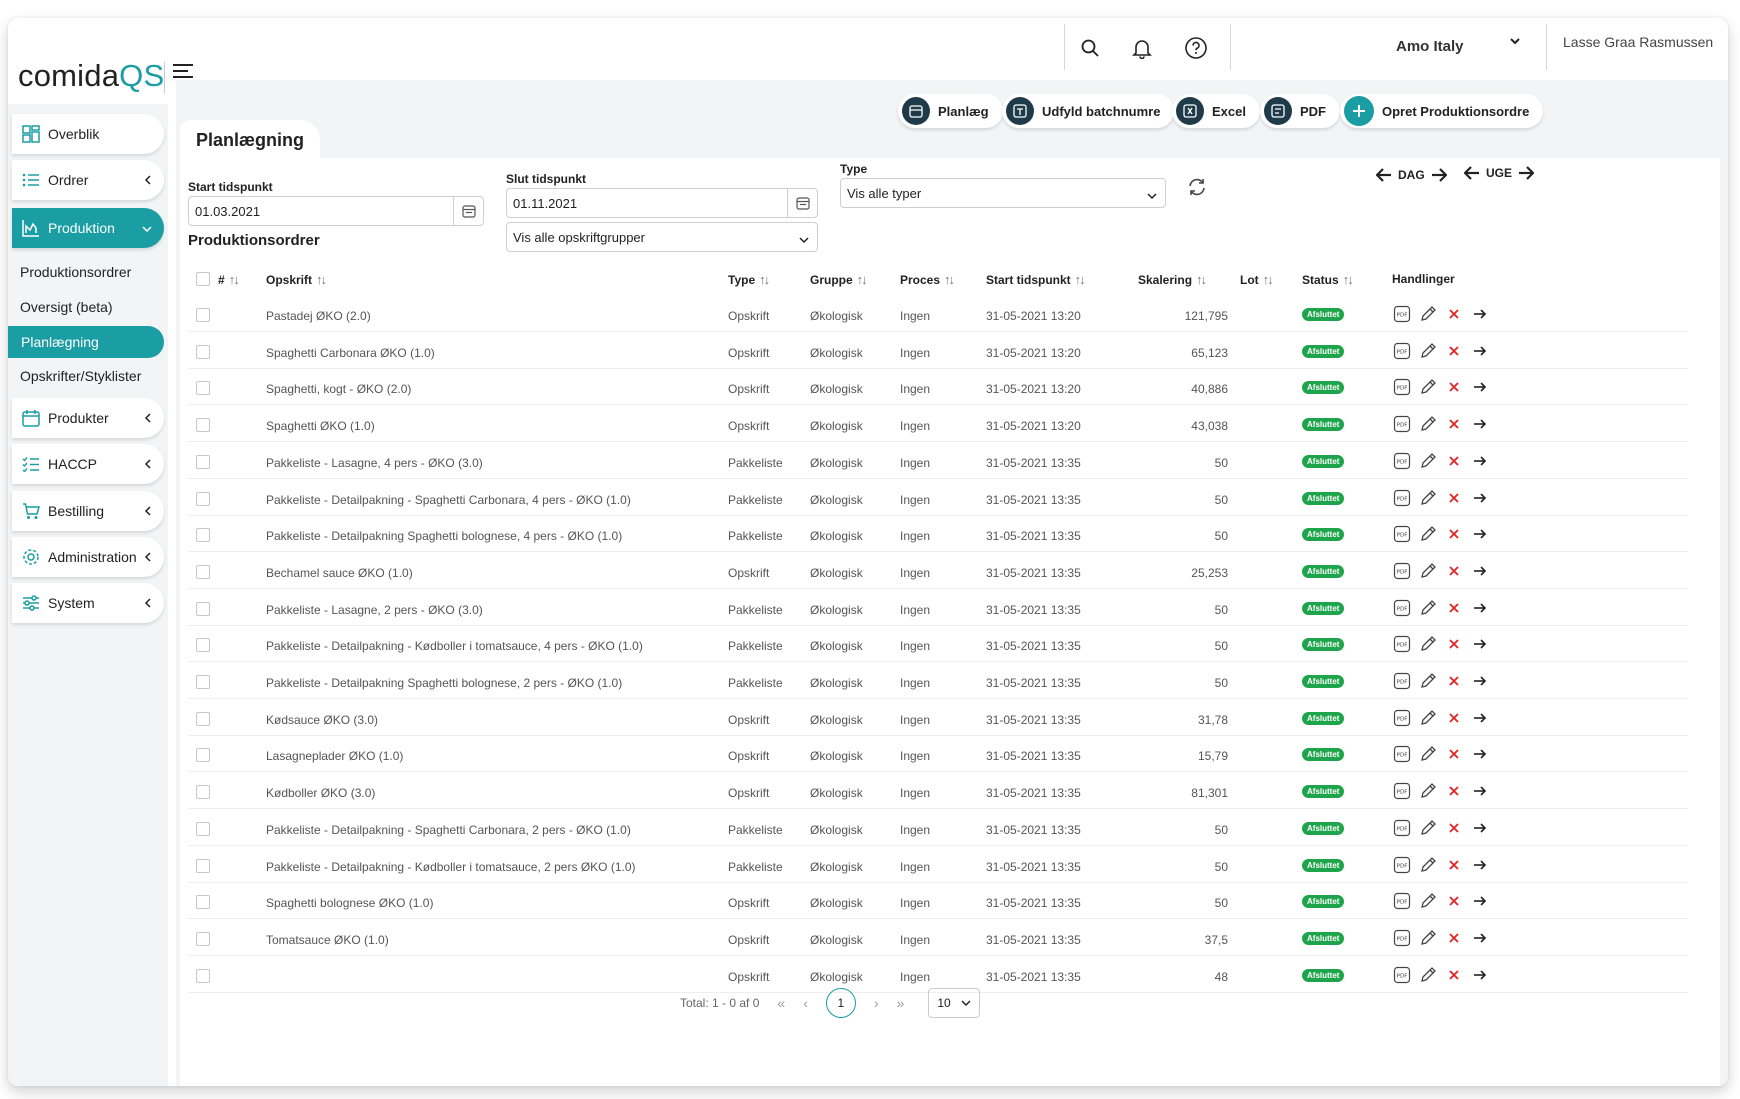  What do you see at coordinates (927, 279) in the screenshot?
I see `column-process: Proces ↑↓` at bounding box center [927, 279].